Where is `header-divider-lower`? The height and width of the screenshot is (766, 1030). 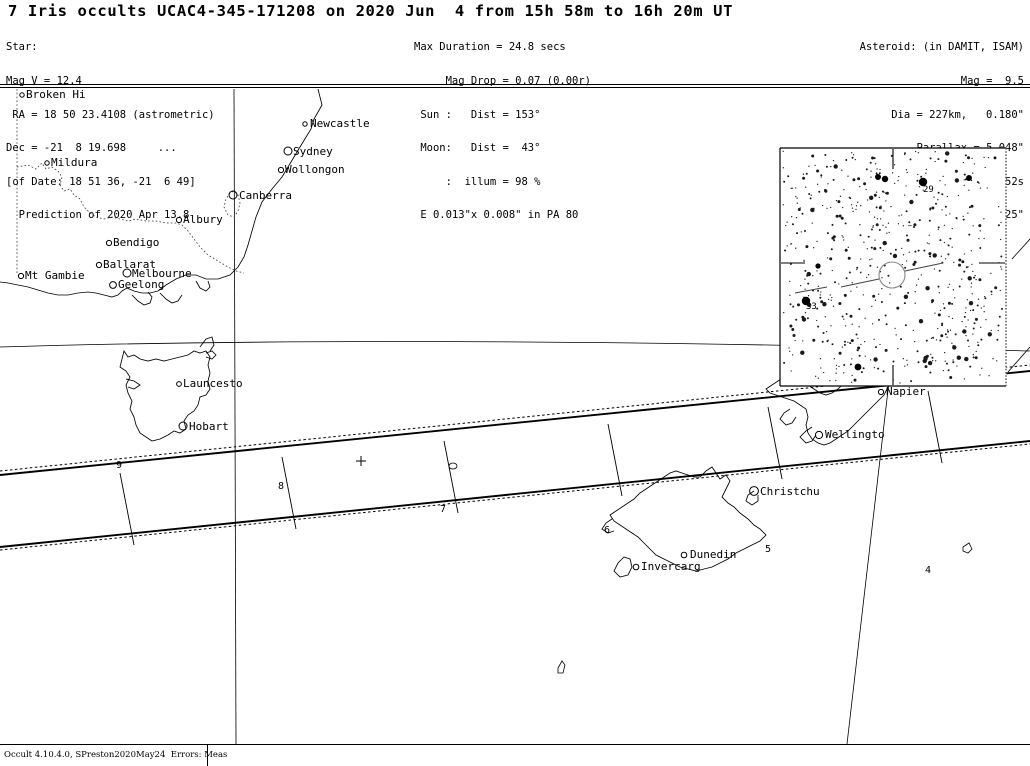 header-divider-lower is located at coordinates (515, 87).